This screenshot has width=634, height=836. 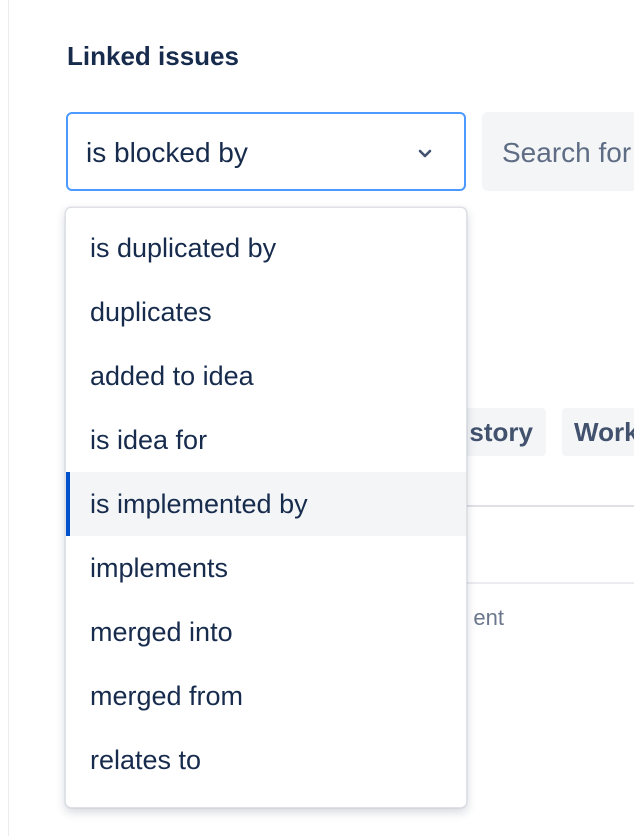 What do you see at coordinates (604, 432) in the screenshot?
I see `chip-label: Work` at bounding box center [604, 432].